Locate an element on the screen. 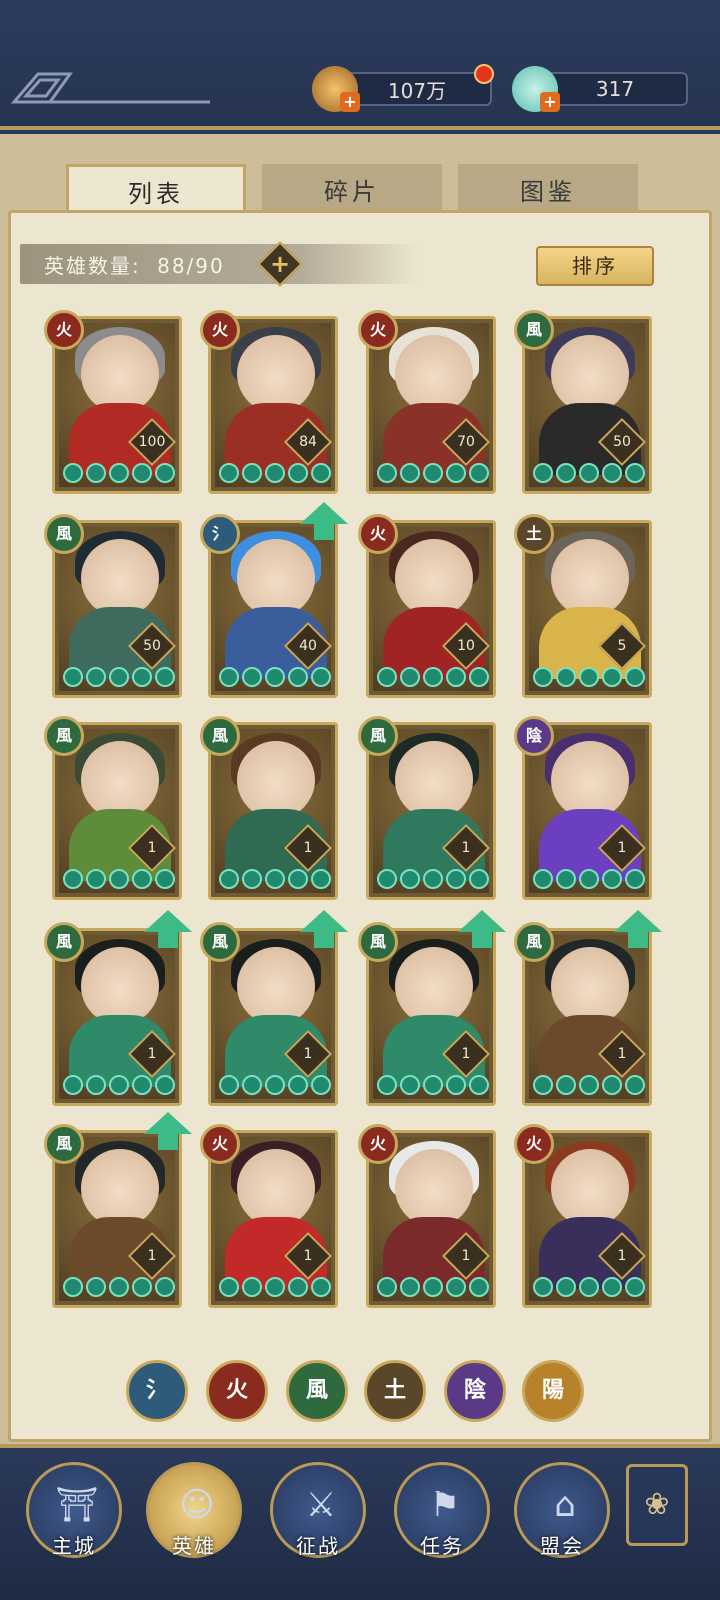 The height and width of the screenshot is (1600, 720). filter-yang-button: 陽 is located at coordinates (553, 1391).